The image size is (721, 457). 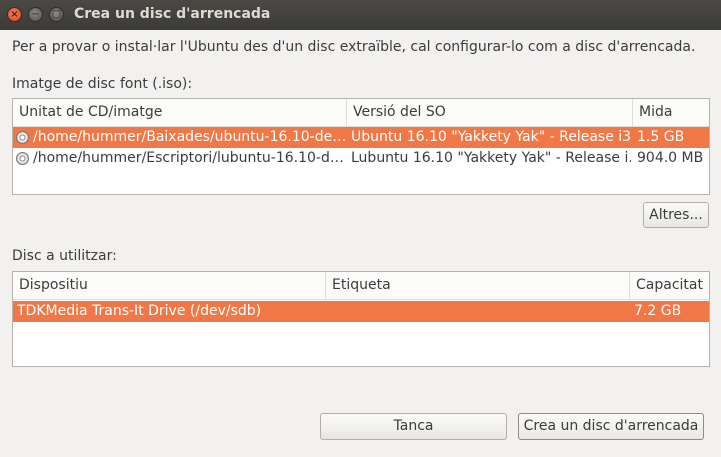 What do you see at coordinates (478, 285) in the screenshot?
I see `column-header-label: Etiqueta` at bounding box center [478, 285].